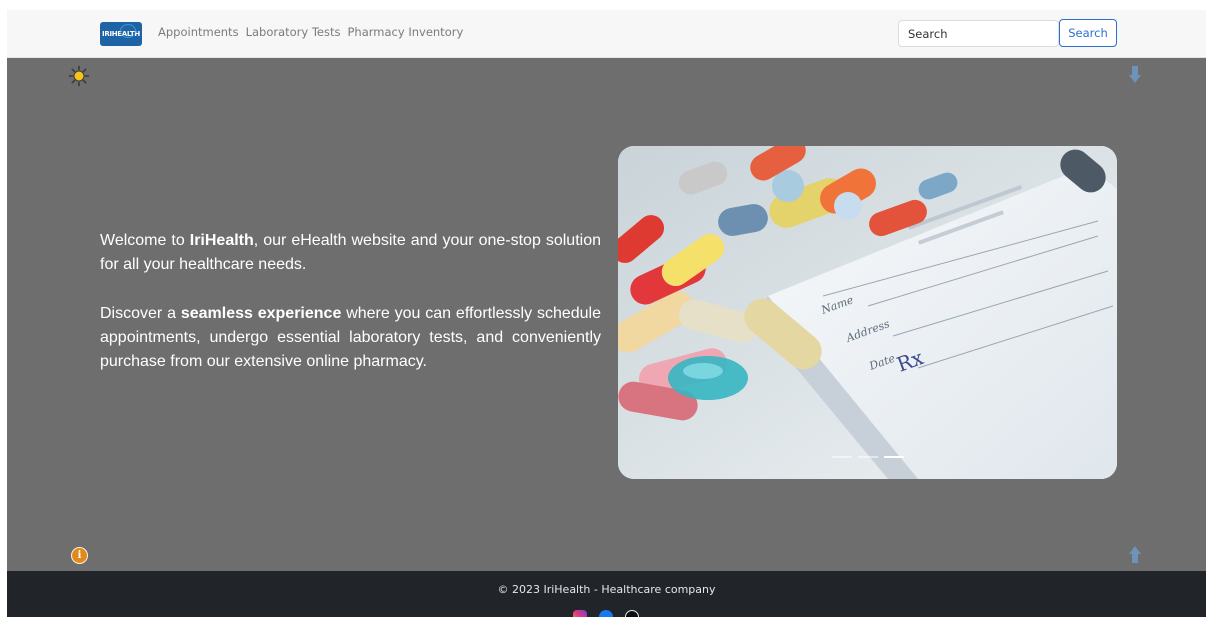 This screenshot has height=617, width=1209. Describe the element at coordinates (79, 76) in the screenshot. I see `sun-icon` at that location.